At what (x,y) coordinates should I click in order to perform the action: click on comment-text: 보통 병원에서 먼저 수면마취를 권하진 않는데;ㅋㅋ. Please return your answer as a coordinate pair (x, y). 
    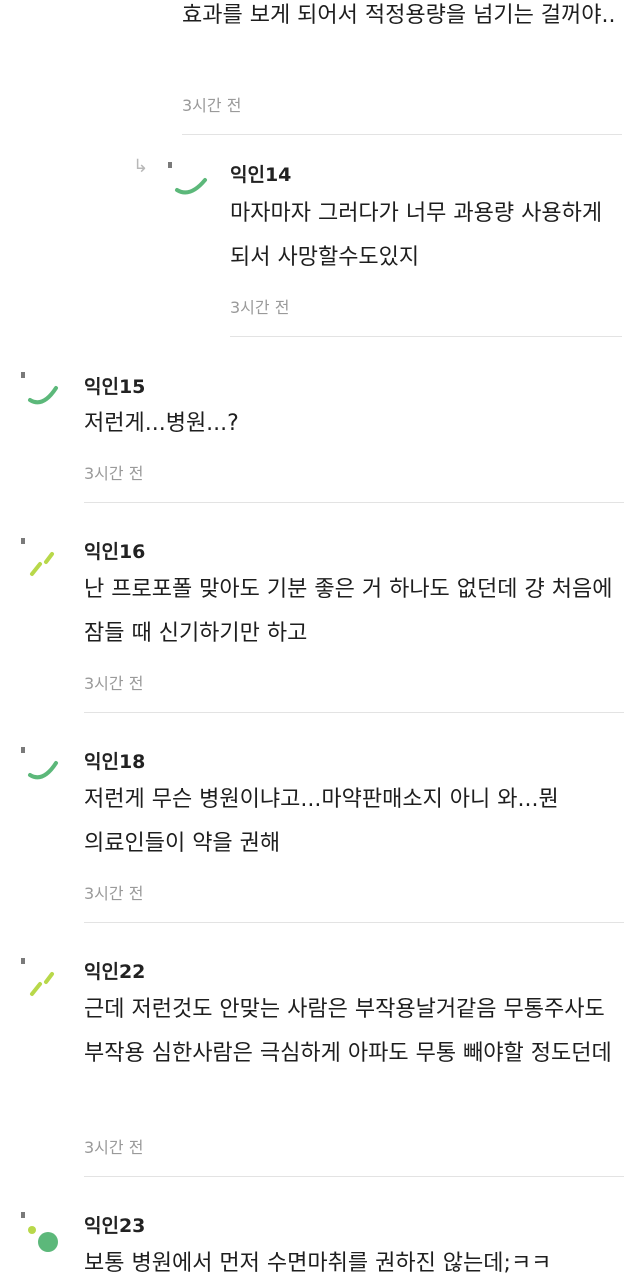
    Looking at the image, I should click on (318, 1263).